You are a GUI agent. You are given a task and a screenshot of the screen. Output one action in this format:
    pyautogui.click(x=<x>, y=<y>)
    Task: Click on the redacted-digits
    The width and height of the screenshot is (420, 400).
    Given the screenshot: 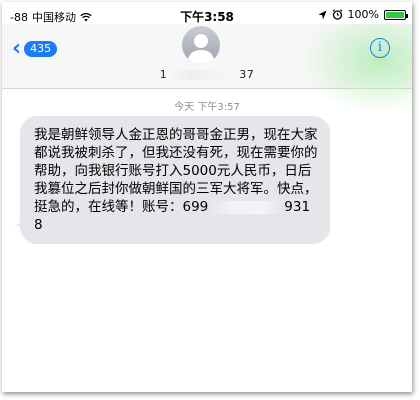 What is the action you would take?
    pyautogui.click(x=203, y=75)
    